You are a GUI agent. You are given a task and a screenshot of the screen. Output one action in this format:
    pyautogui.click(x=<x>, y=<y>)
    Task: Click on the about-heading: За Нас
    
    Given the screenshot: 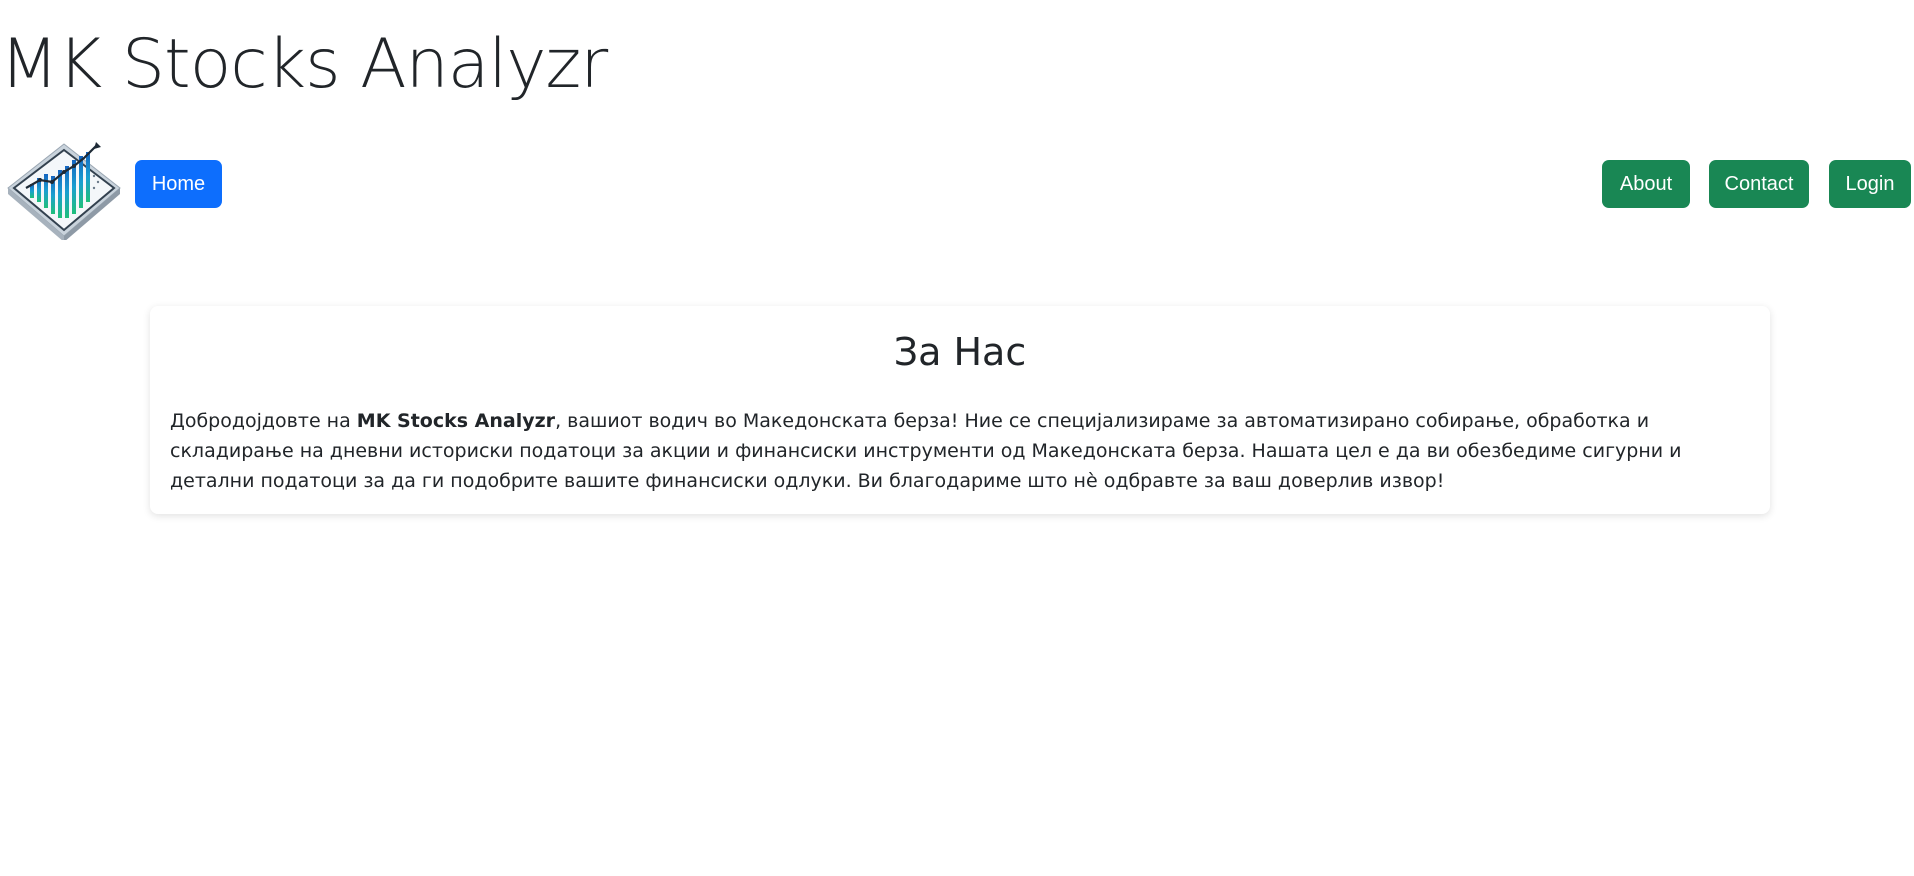 What is the action you would take?
    pyautogui.click(x=960, y=352)
    